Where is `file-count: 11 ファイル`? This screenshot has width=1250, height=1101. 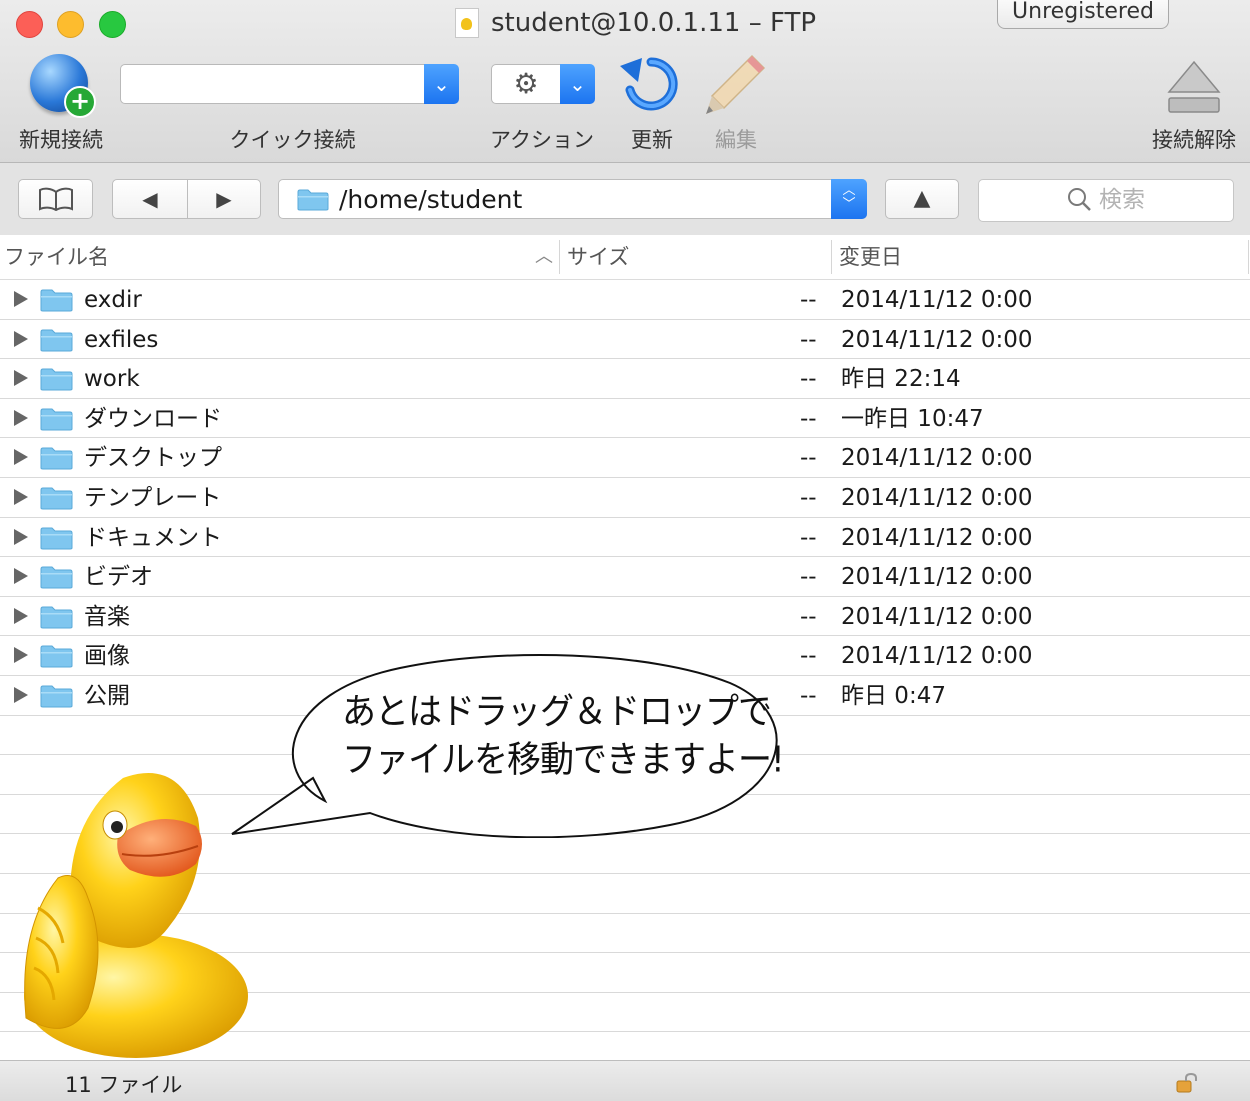 file-count: 11 ファイル is located at coordinates (124, 1085).